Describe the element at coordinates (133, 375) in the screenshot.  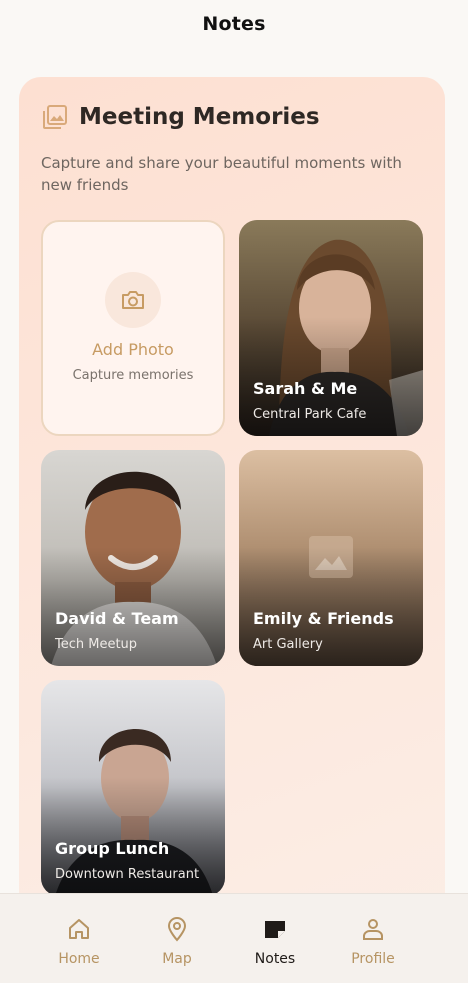
I see `add-photo-sublabel: Capture memories` at that location.